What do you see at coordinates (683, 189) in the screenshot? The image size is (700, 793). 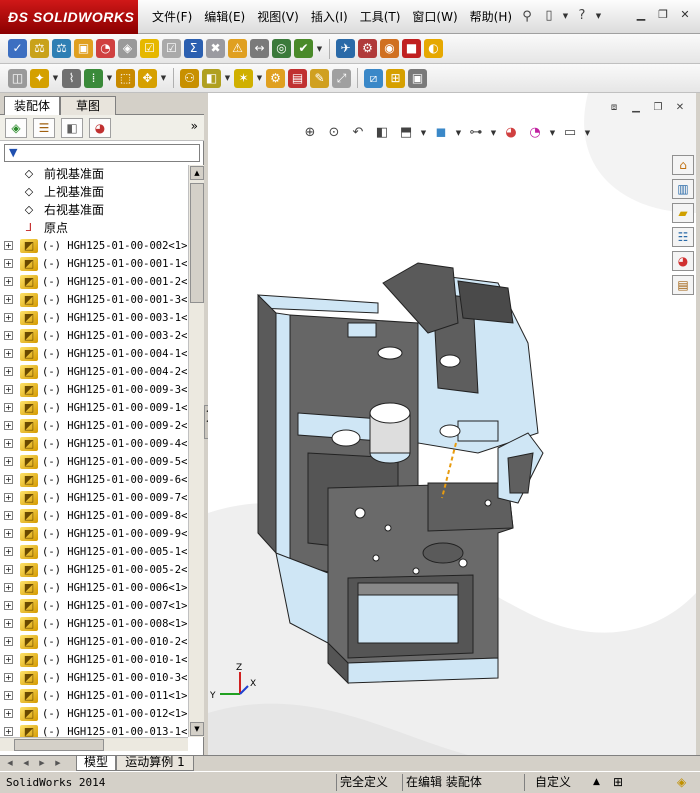 I see `design-library-icon: ▥` at bounding box center [683, 189].